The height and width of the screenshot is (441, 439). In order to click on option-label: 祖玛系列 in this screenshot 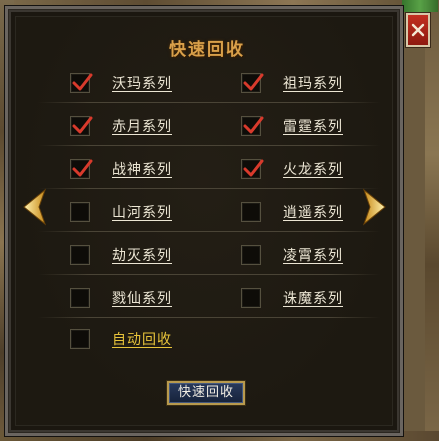, I will do `click(313, 84)`.